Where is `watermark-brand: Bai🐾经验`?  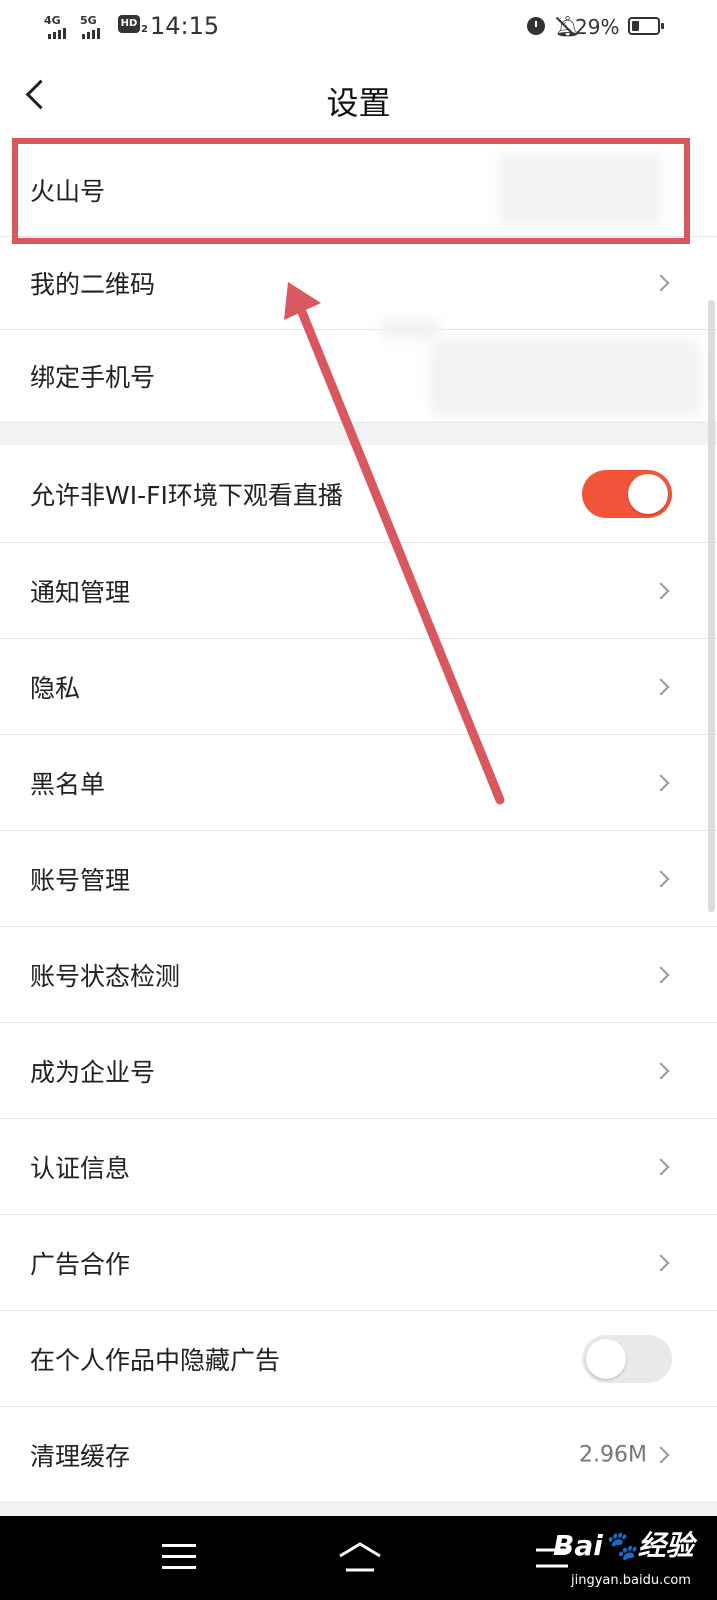
watermark-brand: Bai🐾经验 is located at coordinates (623, 1545).